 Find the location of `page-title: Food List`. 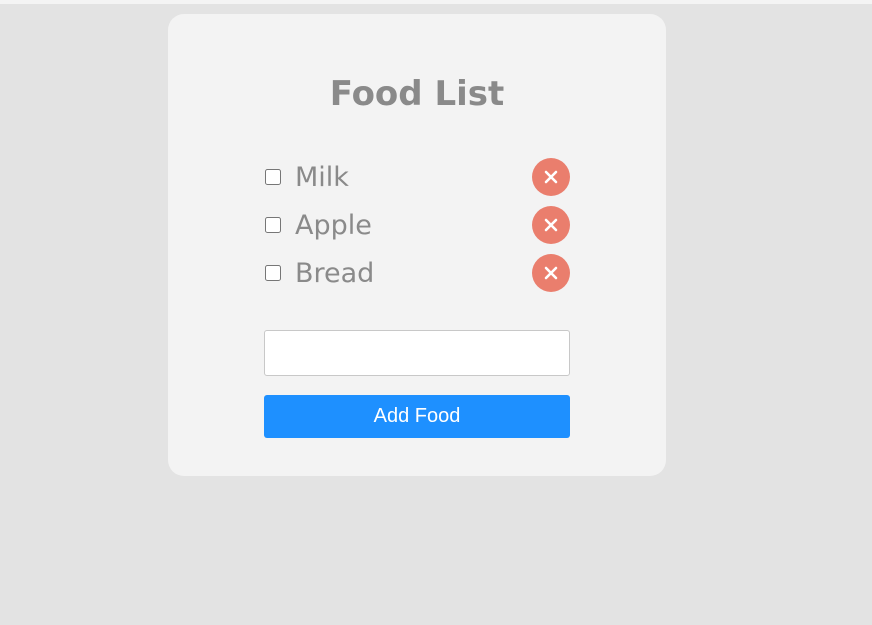

page-title: Food List is located at coordinates (417, 94).